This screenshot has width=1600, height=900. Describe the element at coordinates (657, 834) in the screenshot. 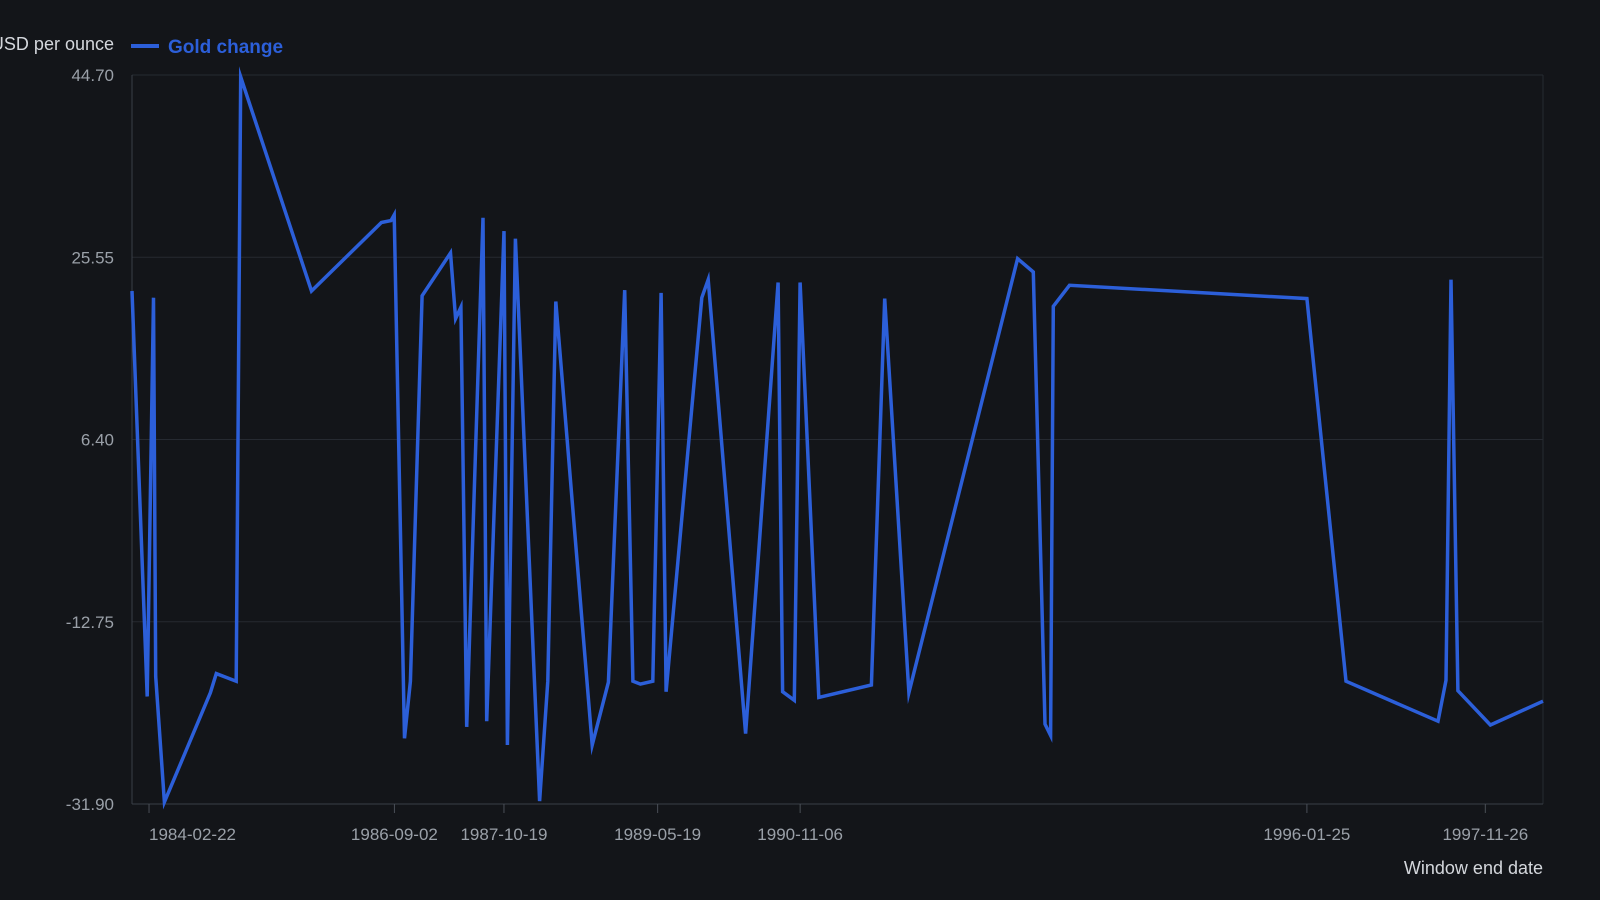

I see `x-tick-label: 1989-05-19` at that location.